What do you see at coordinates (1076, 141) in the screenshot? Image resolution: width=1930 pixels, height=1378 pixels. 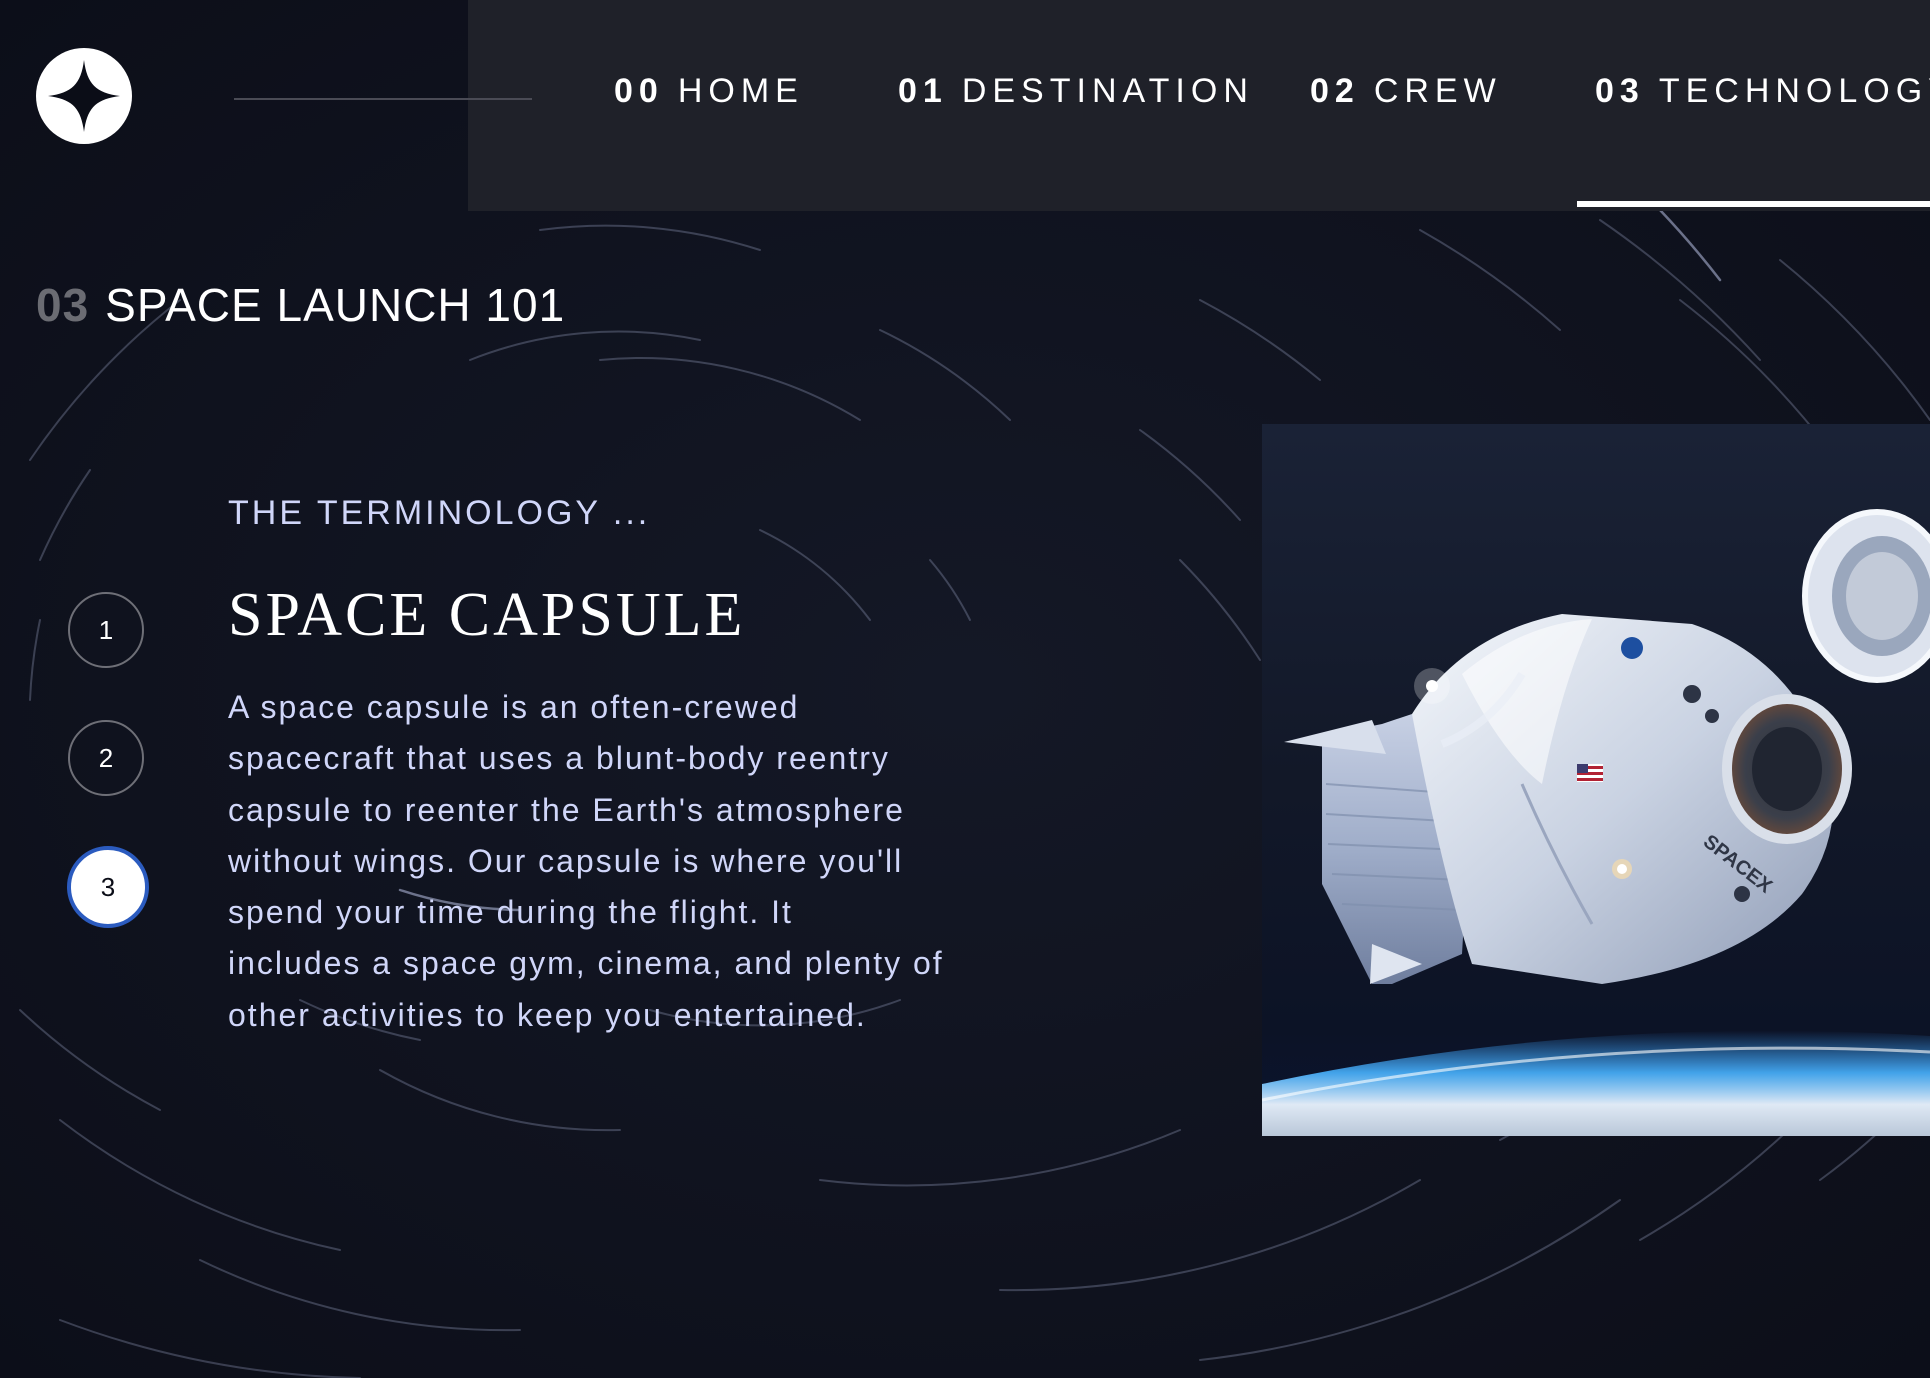 I see `nav-item-destination: 01 DESTINATION` at bounding box center [1076, 141].